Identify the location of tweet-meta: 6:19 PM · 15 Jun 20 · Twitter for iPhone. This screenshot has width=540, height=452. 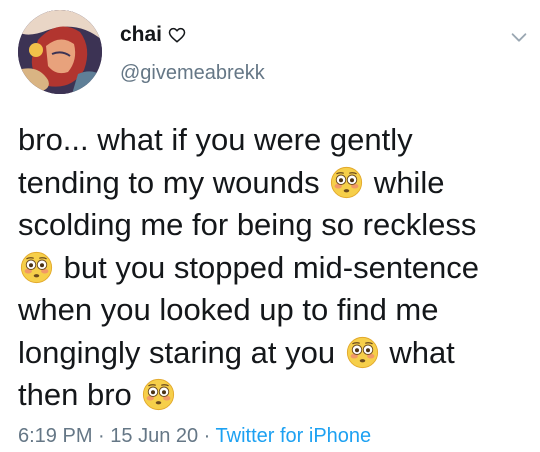
(194, 436).